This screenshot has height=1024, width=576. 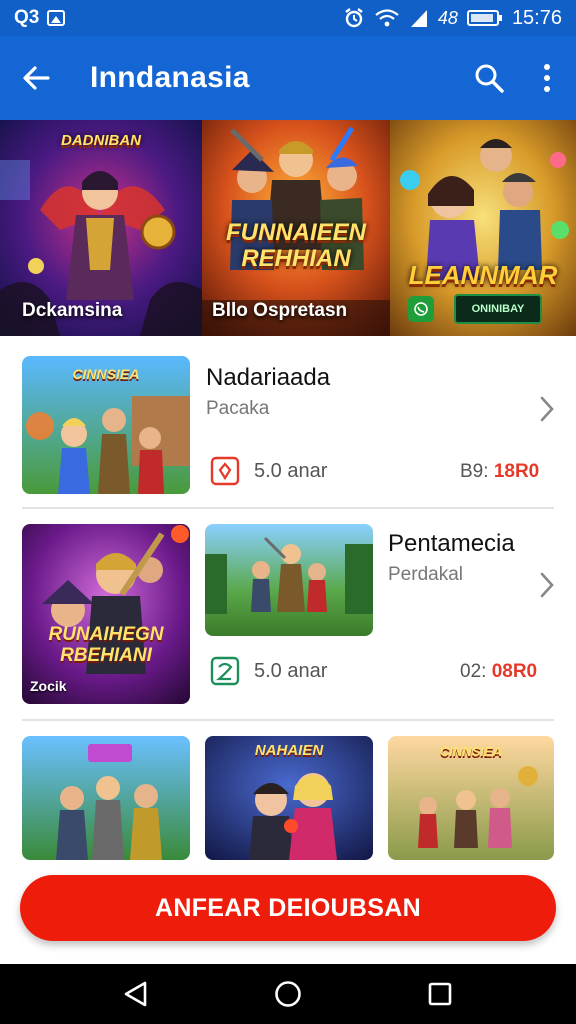 I want to click on banner-logo-1: DADNIBAN, so click(x=101, y=140).